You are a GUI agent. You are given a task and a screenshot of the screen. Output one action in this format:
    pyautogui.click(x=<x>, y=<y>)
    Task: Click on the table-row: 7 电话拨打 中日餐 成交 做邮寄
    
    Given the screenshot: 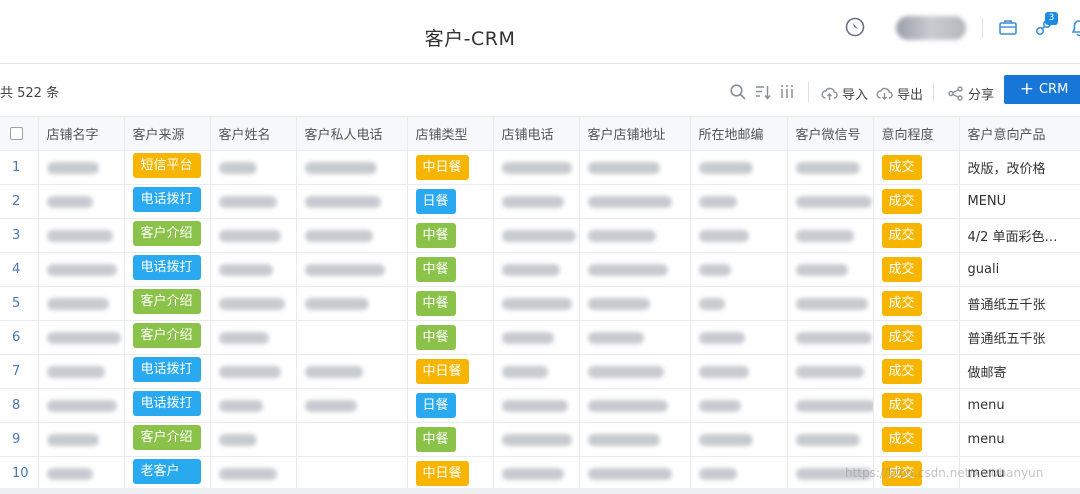 What is the action you would take?
    pyautogui.click(x=540, y=371)
    